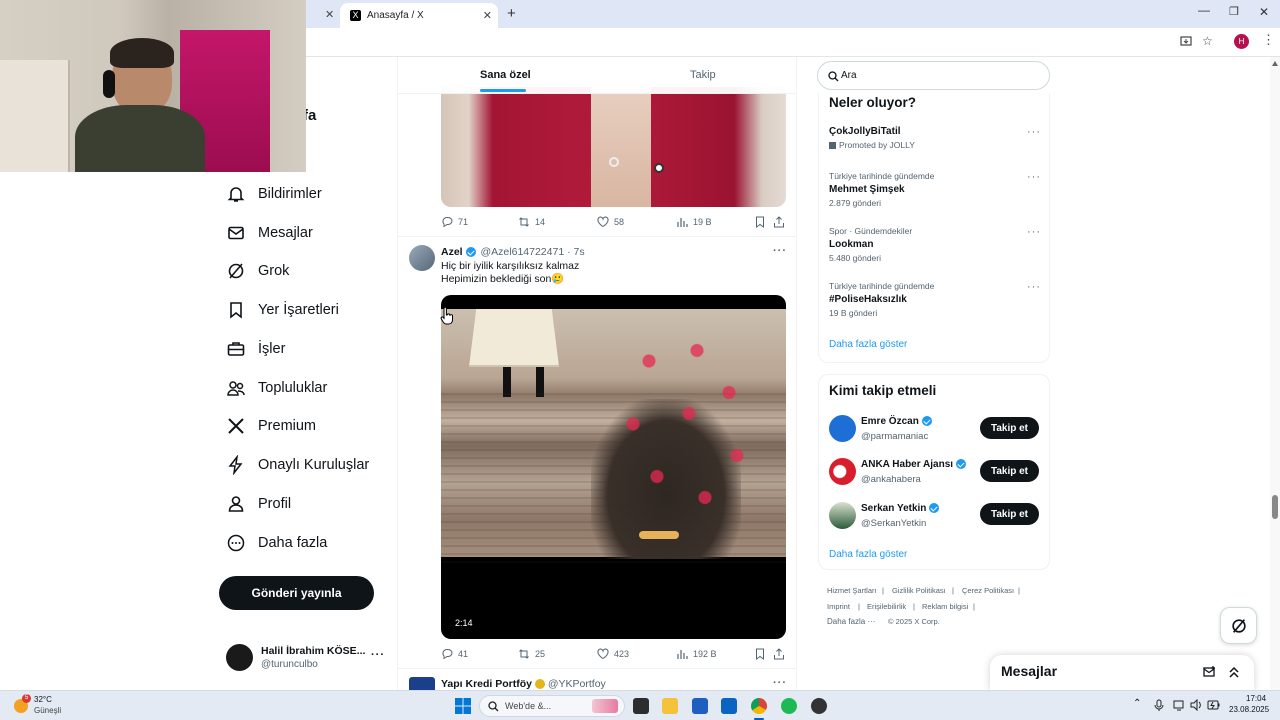 Image resolution: width=1280 pixels, height=720 pixels. What do you see at coordinates (523, 252) in the screenshot?
I see `post-author-handle: @Azel614722471` at bounding box center [523, 252].